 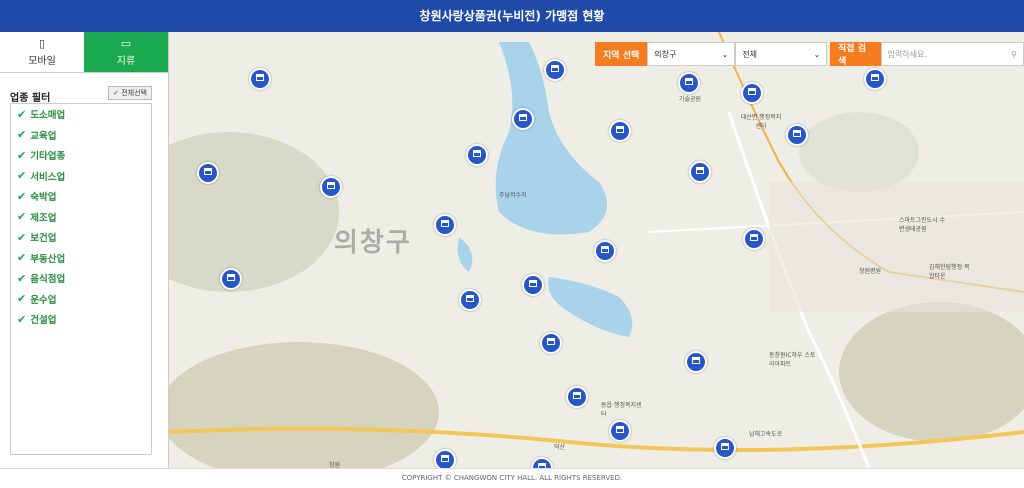 I want to click on tab-paper: ▭ 지류, so click(x=126, y=52).